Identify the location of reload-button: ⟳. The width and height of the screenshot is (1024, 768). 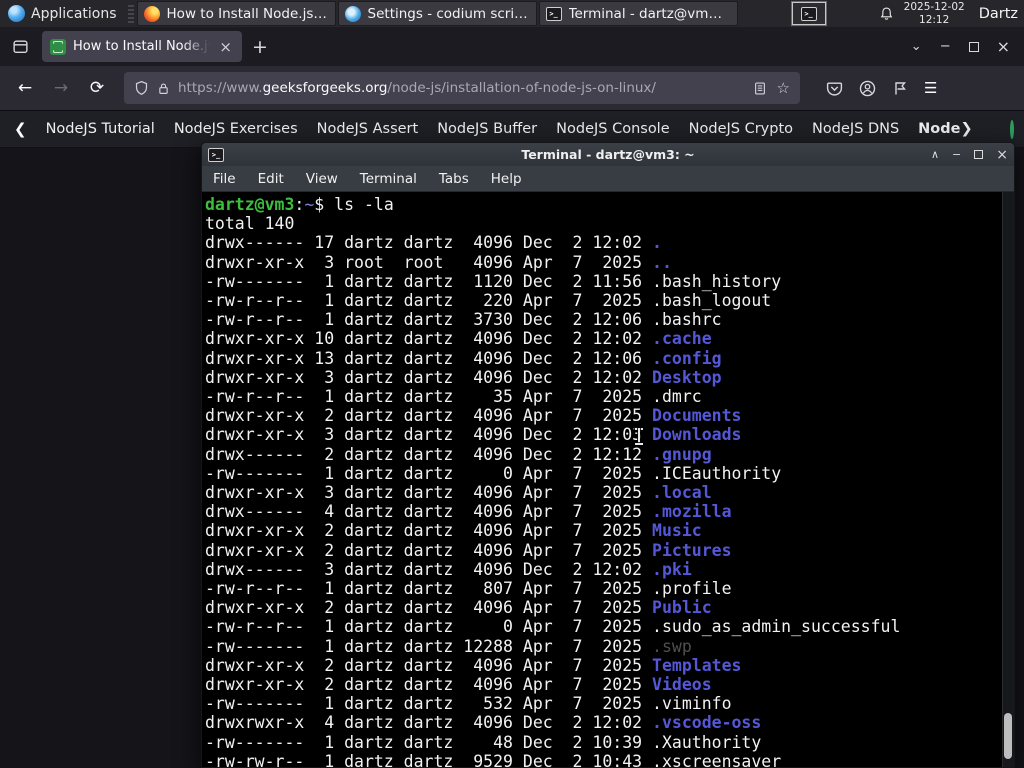
(97, 88).